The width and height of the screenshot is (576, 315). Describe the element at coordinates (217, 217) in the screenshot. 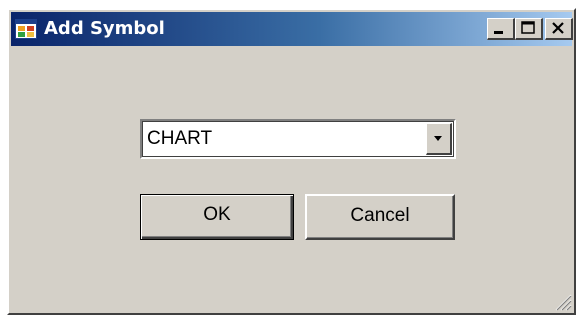

I see `ok-button: OK` at that location.